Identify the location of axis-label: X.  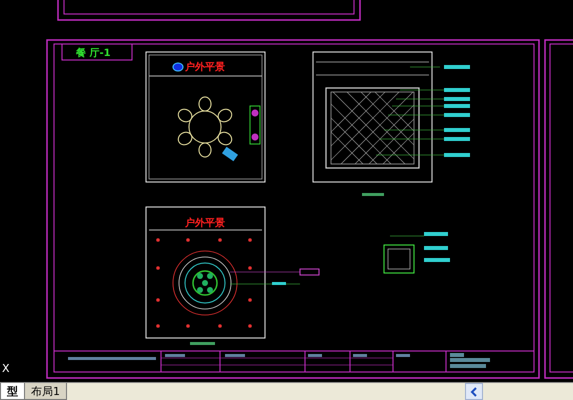
(6, 368).